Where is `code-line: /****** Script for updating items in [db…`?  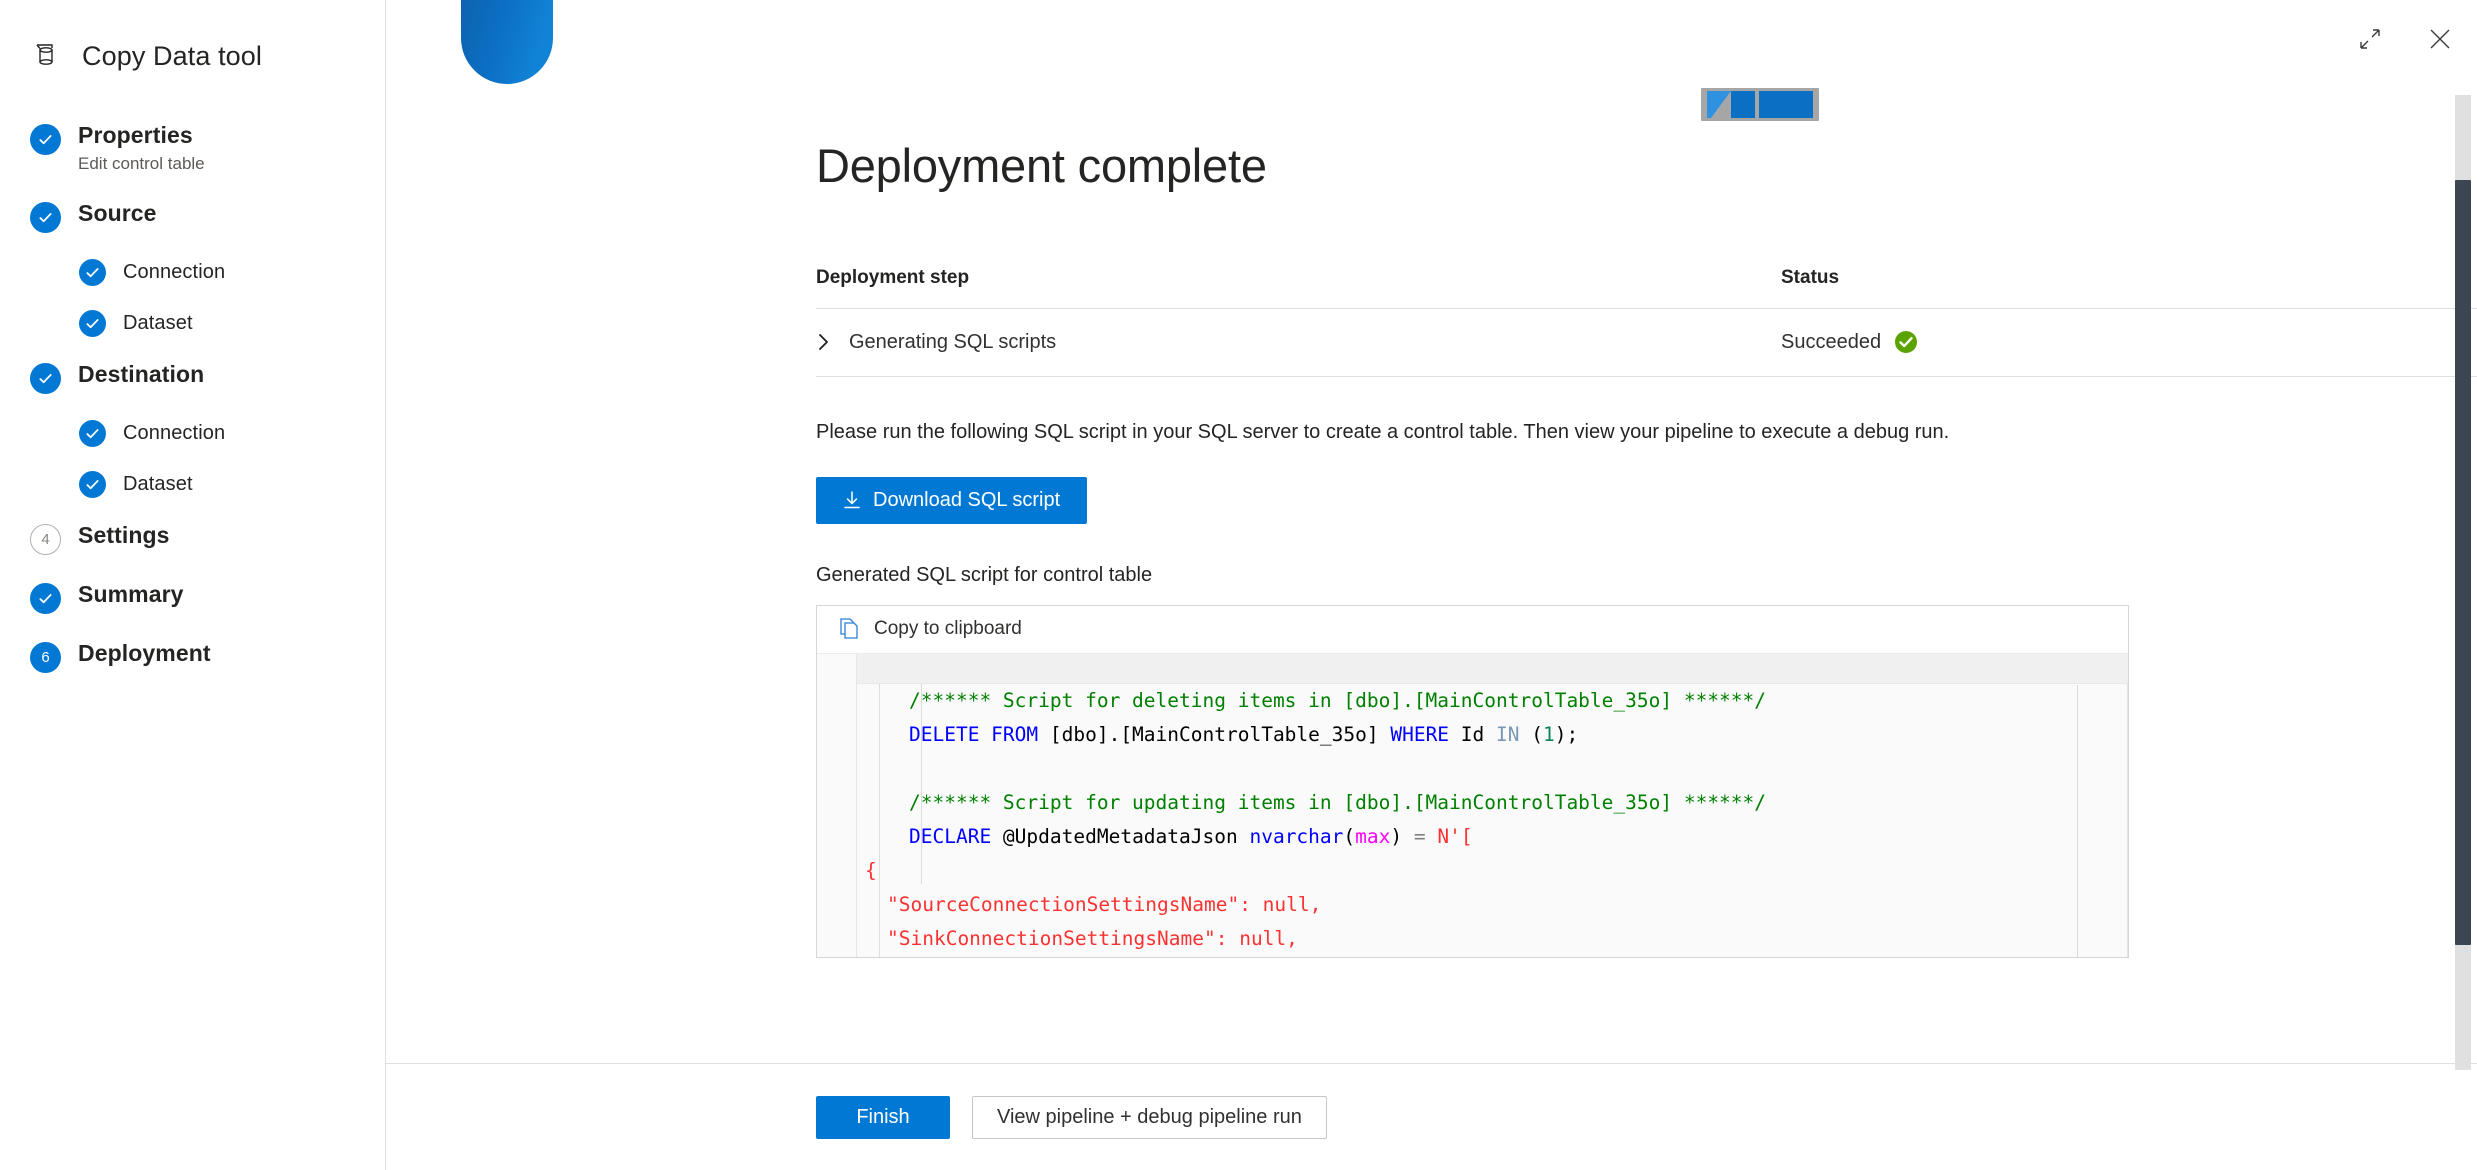 code-line: /****** Script for updating items in [db… is located at coordinates (1492, 803).